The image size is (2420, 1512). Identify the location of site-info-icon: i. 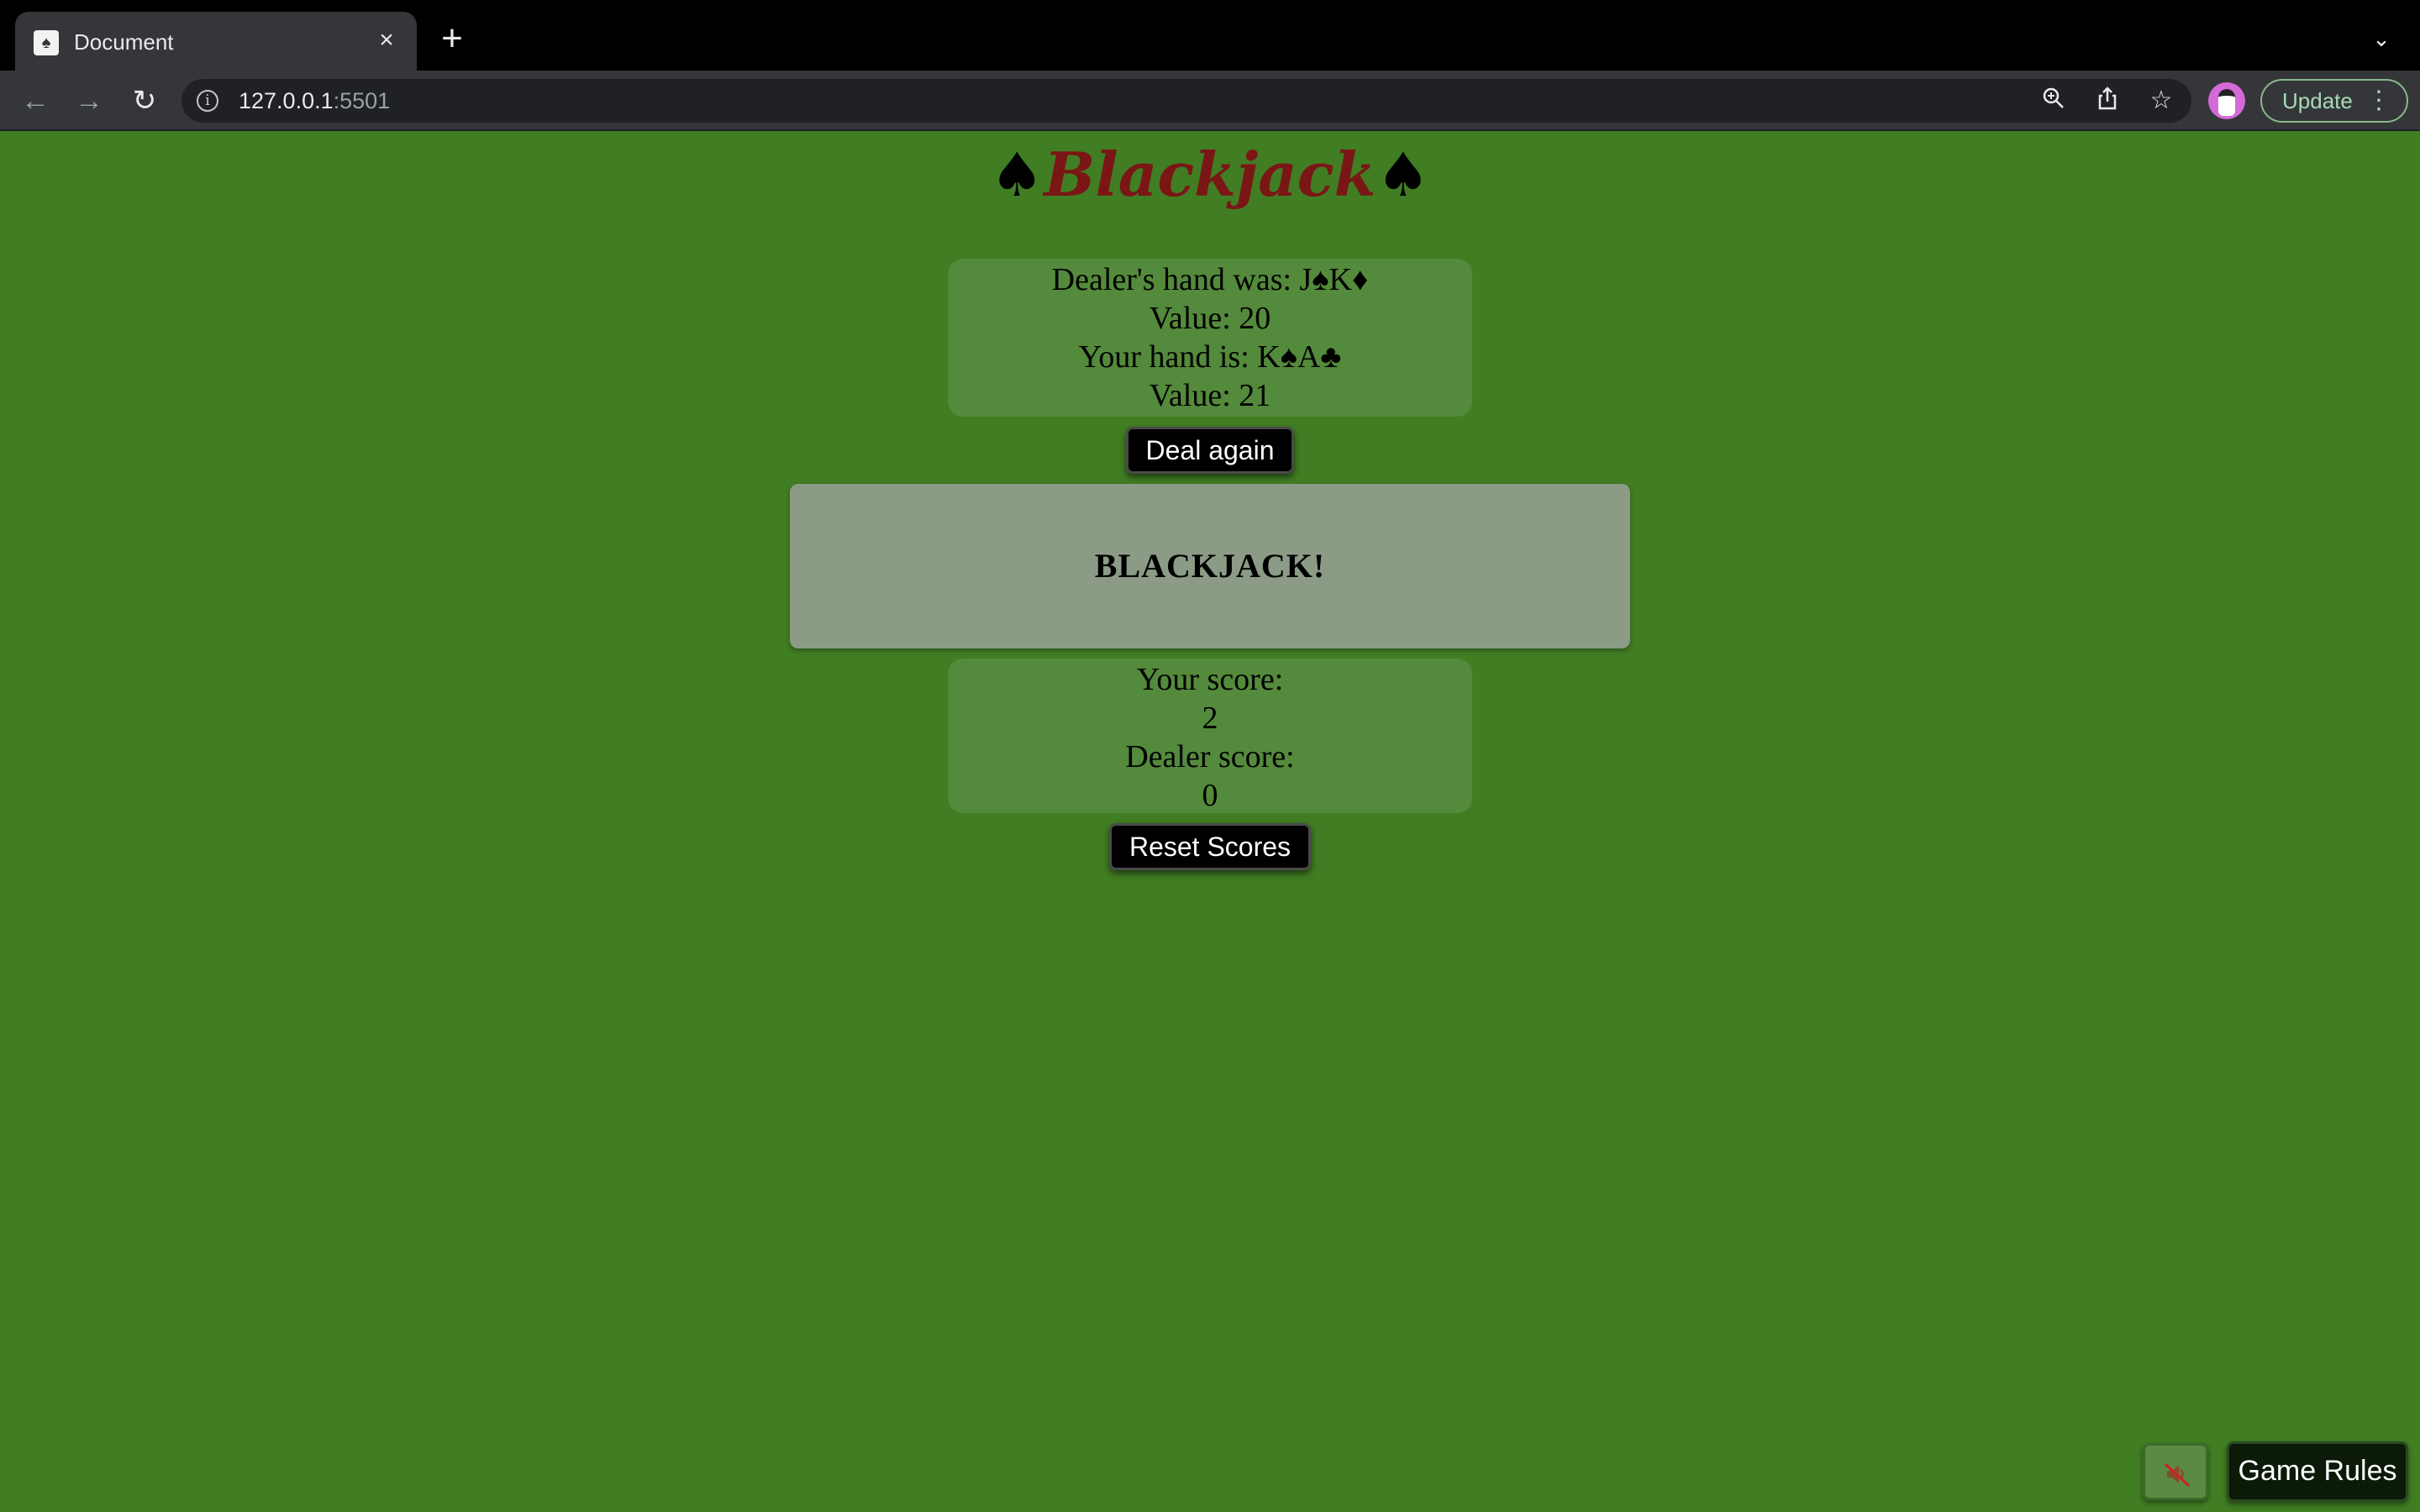
(207, 101).